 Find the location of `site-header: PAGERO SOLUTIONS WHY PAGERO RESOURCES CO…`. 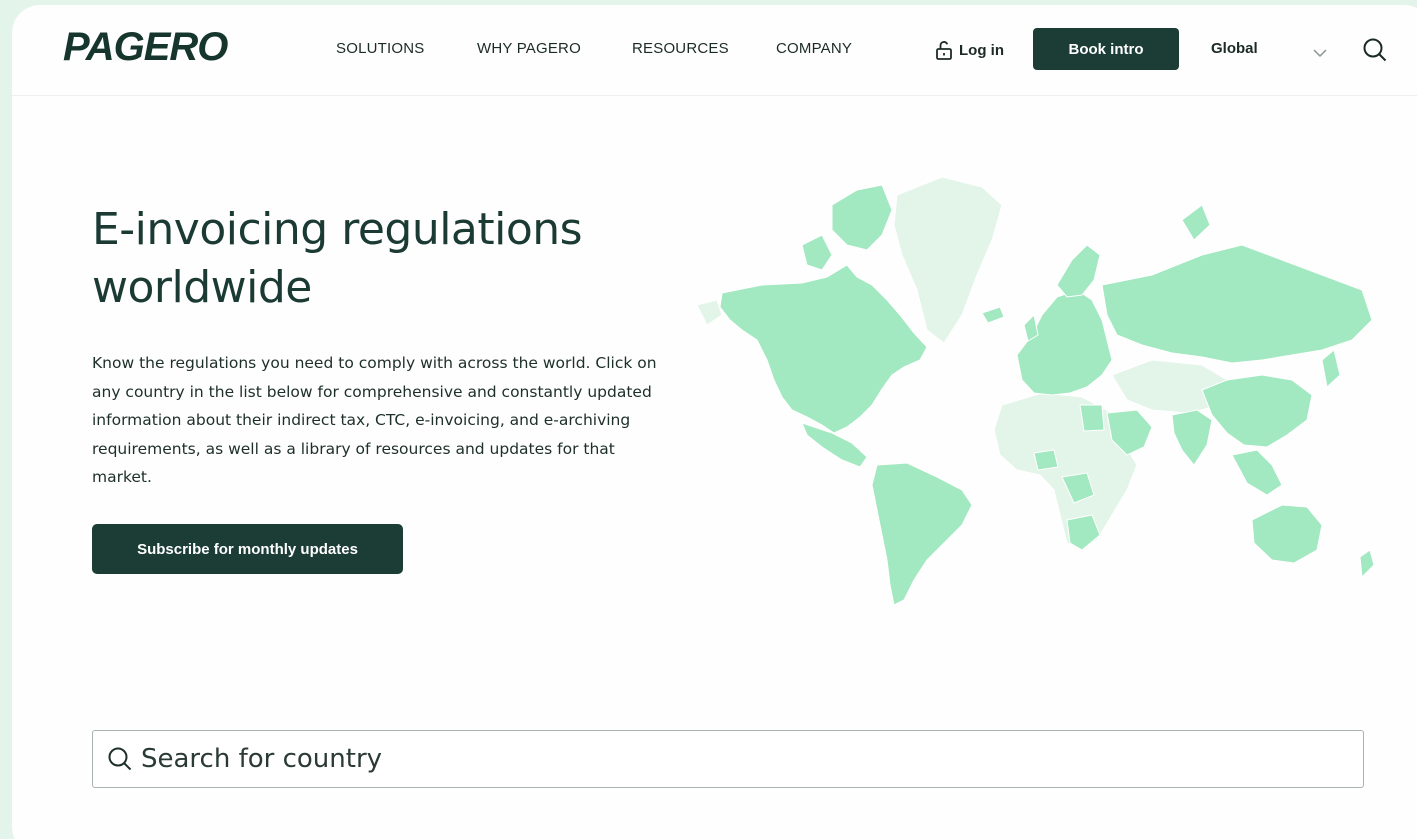

site-header: PAGERO SOLUTIONS WHY PAGERO RESOURCES CO… is located at coordinates (714, 50).